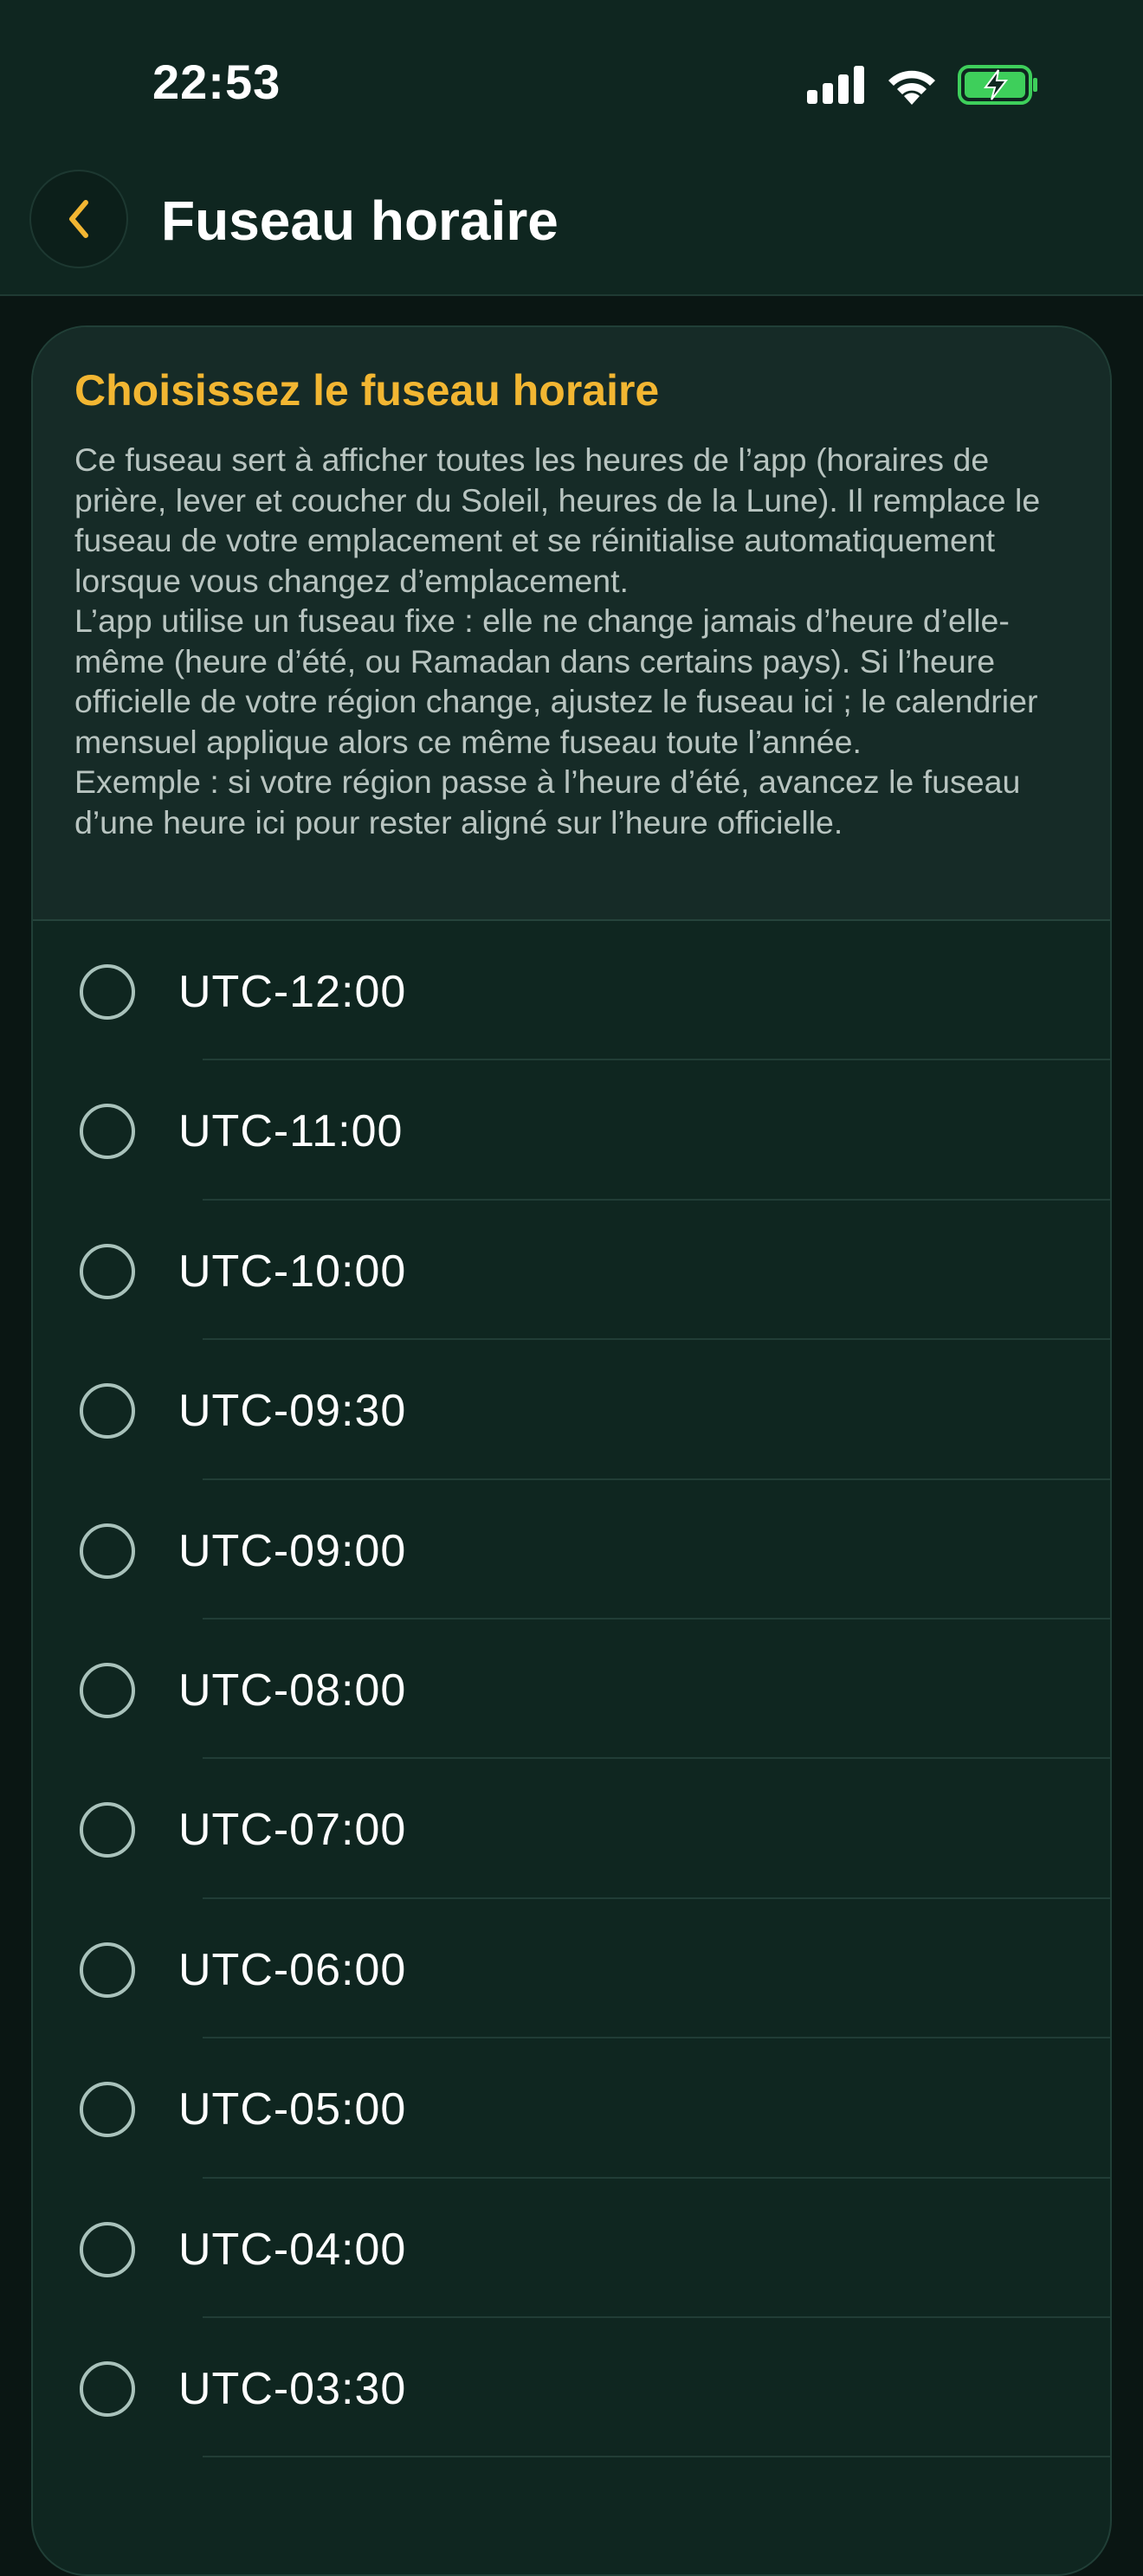  I want to click on status-bar: 22:53, so click(571, 82).